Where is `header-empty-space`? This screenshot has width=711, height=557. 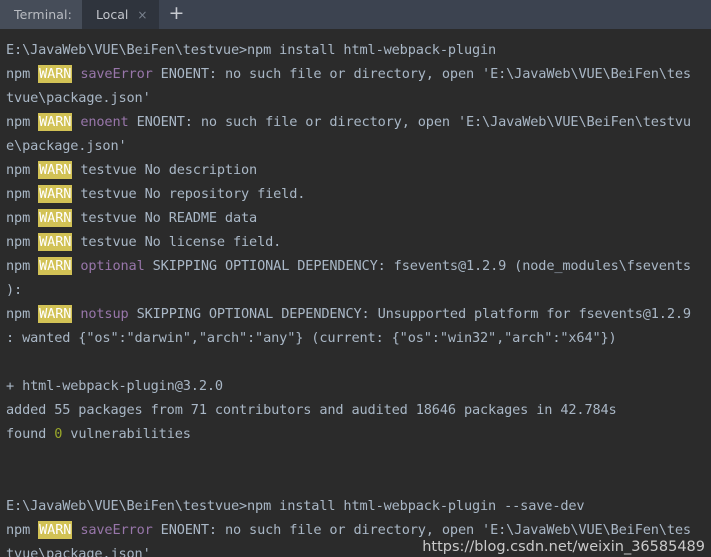
header-empty-space is located at coordinates (452, 14).